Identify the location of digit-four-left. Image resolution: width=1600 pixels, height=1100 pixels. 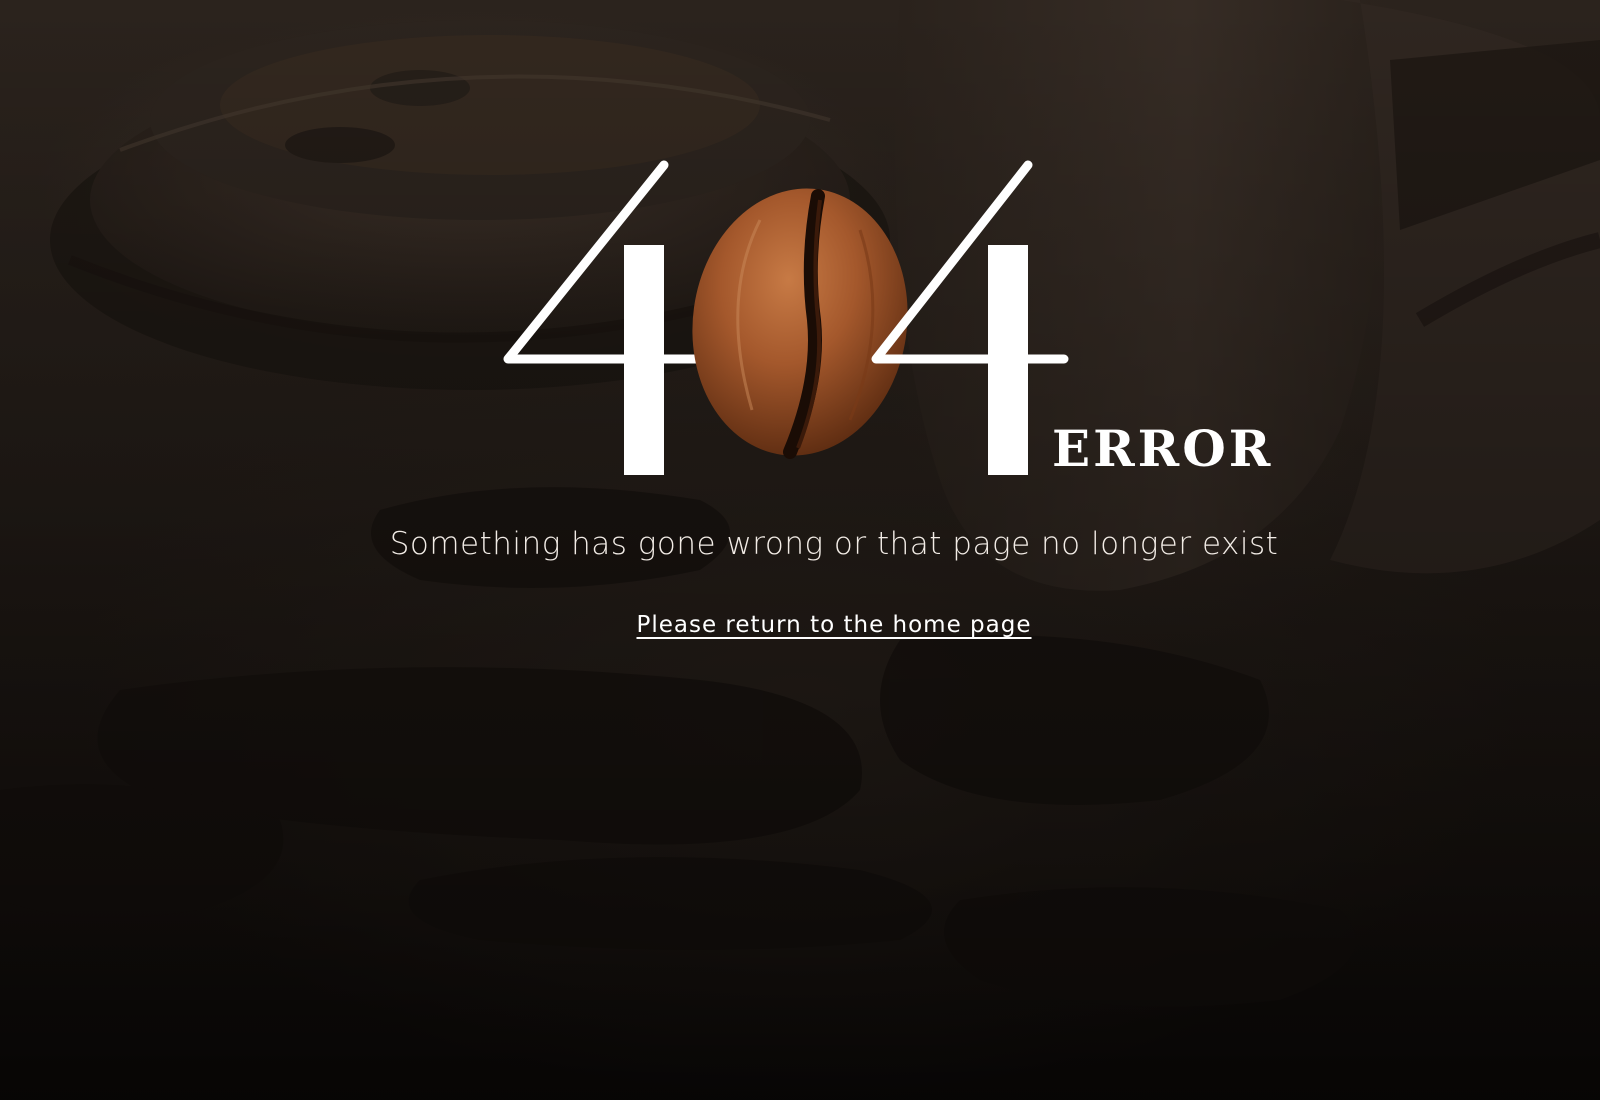
(602, 317).